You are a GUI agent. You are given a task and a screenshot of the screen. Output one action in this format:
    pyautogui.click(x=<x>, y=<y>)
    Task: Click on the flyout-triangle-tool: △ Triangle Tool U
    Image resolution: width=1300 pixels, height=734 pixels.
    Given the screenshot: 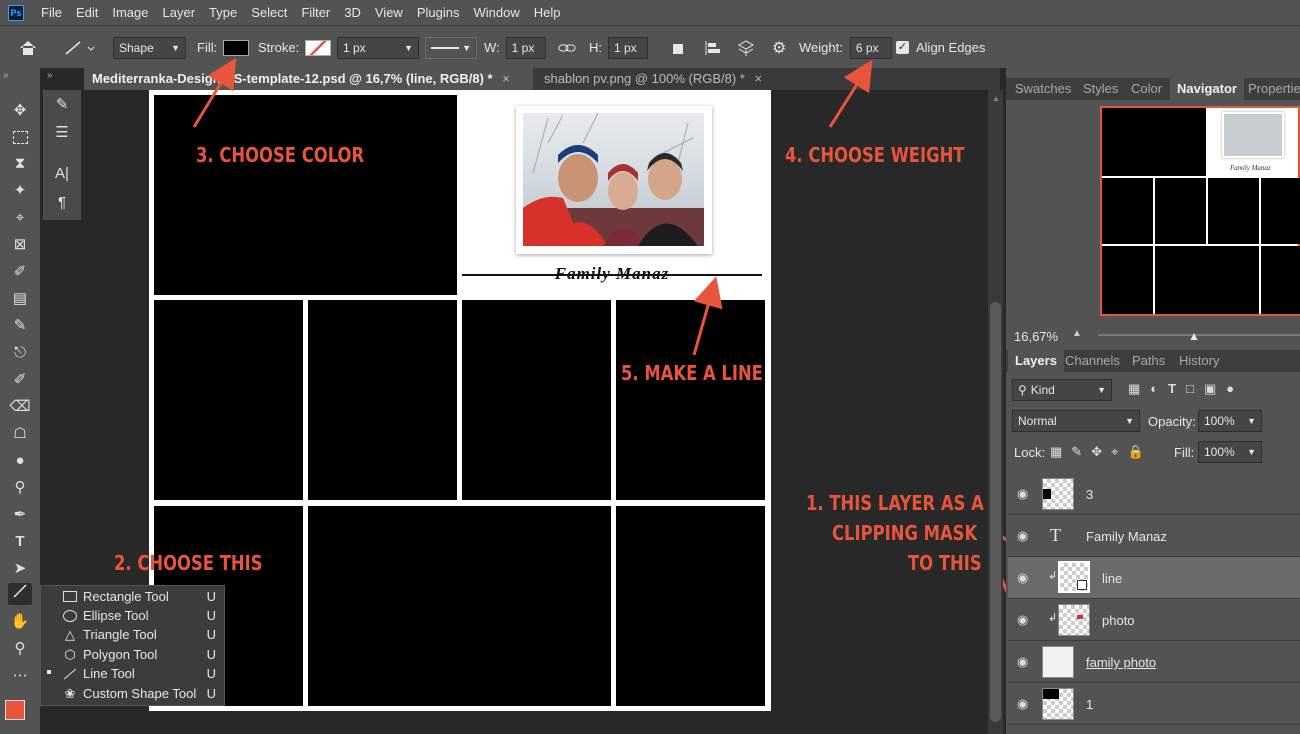 What is the action you would take?
    pyautogui.click(x=133, y=634)
    